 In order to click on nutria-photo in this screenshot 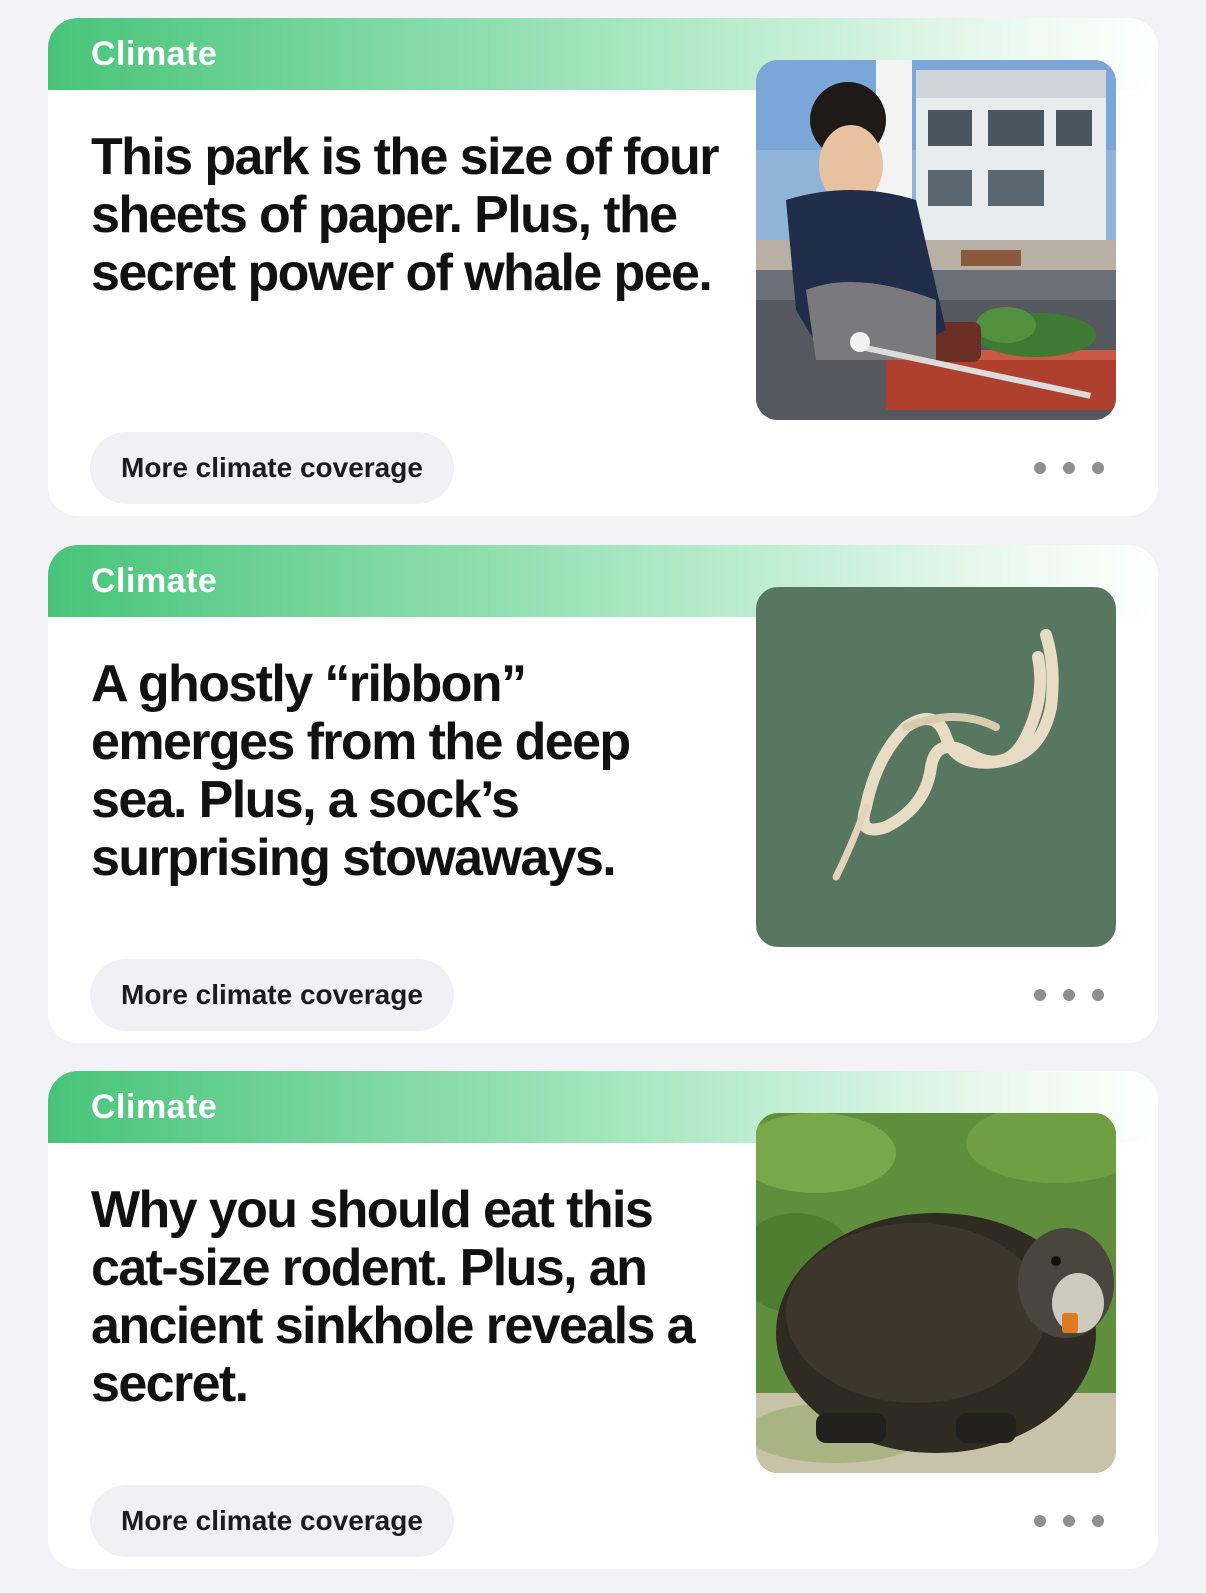, I will do `click(936, 1293)`.